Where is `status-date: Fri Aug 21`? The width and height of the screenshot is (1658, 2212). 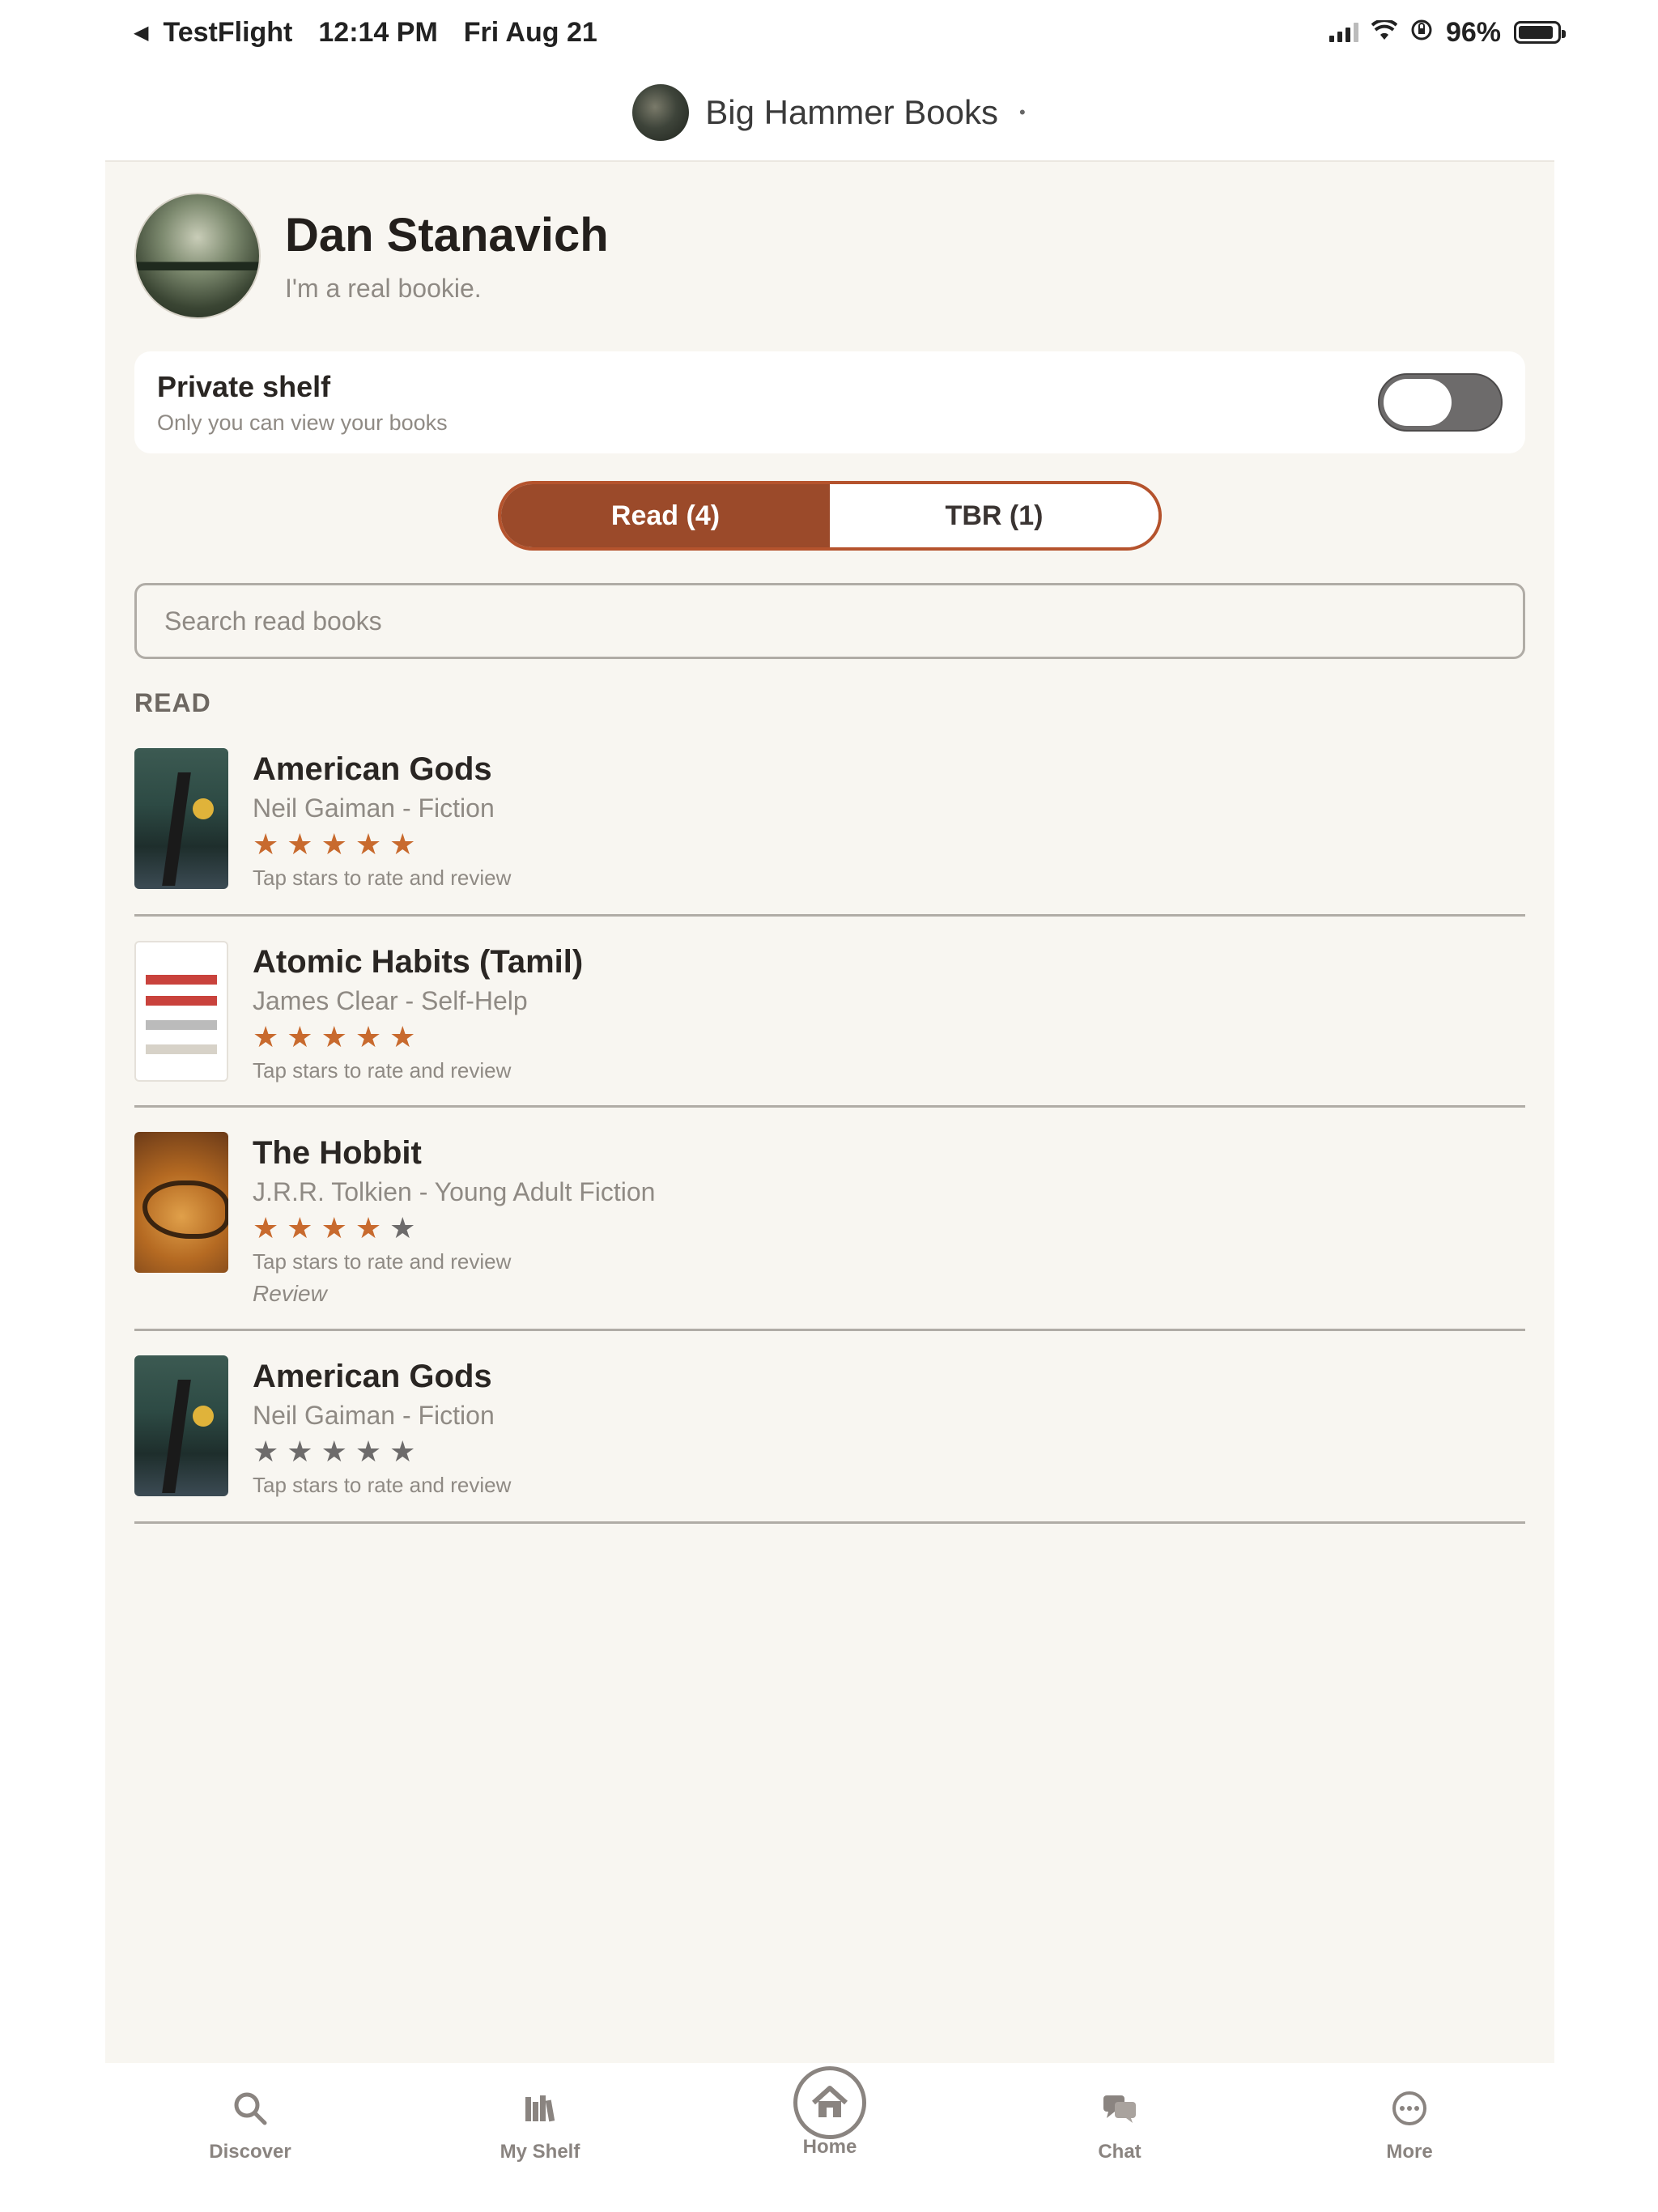 status-date: Fri Aug 21 is located at coordinates (530, 32).